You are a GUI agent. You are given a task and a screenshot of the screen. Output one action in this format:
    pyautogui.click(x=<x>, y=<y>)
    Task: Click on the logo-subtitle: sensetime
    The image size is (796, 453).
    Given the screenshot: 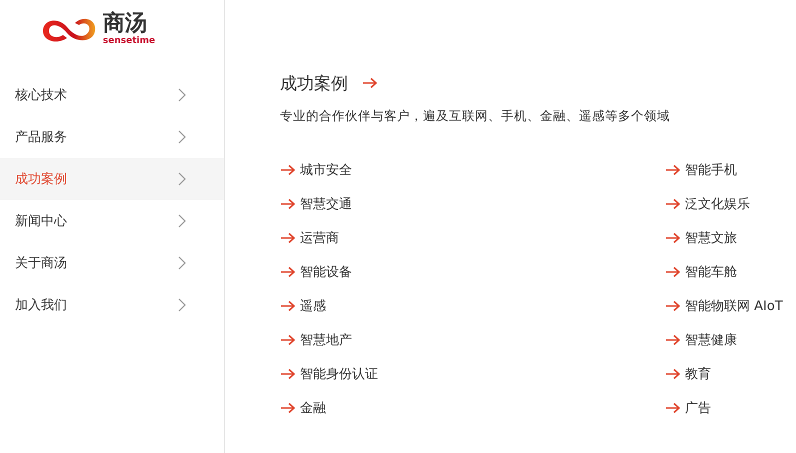 What is the action you would take?
    pyautogui.click(x=129, y=41)
    